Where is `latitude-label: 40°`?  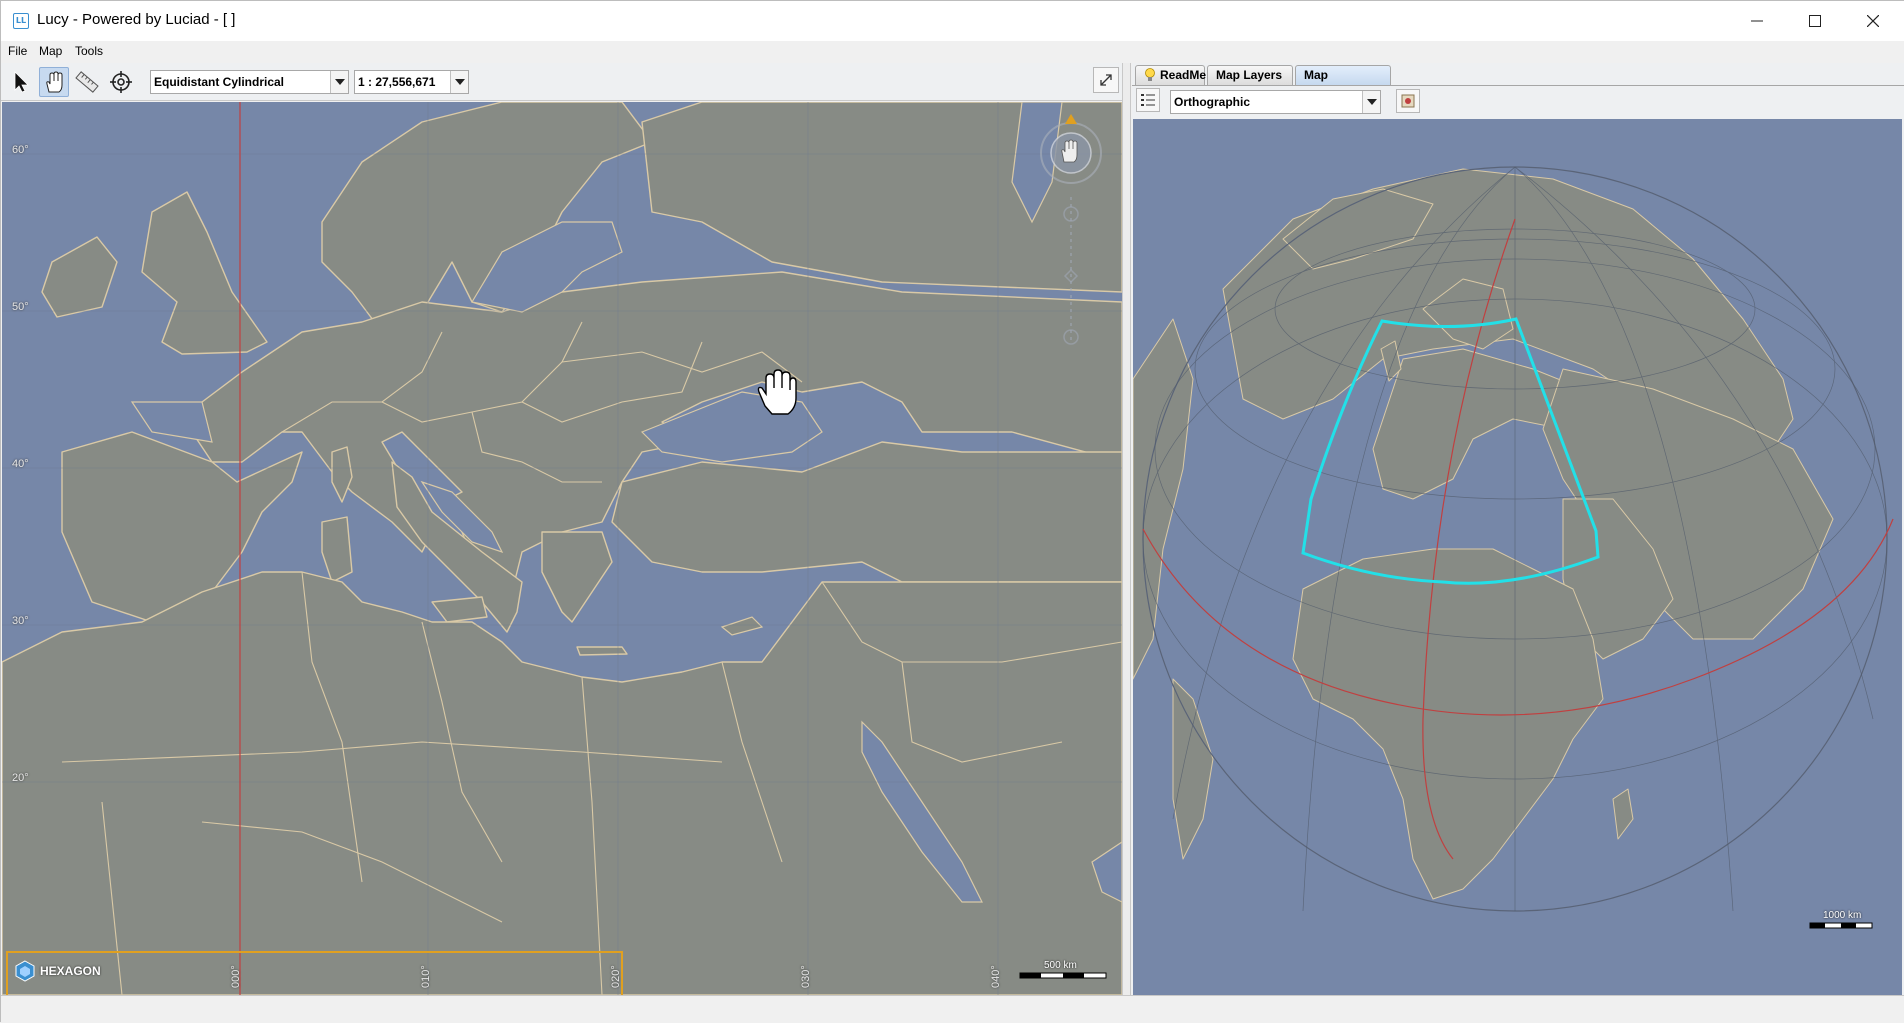 latitude-label: 40° is located at coordinates (20, 464).